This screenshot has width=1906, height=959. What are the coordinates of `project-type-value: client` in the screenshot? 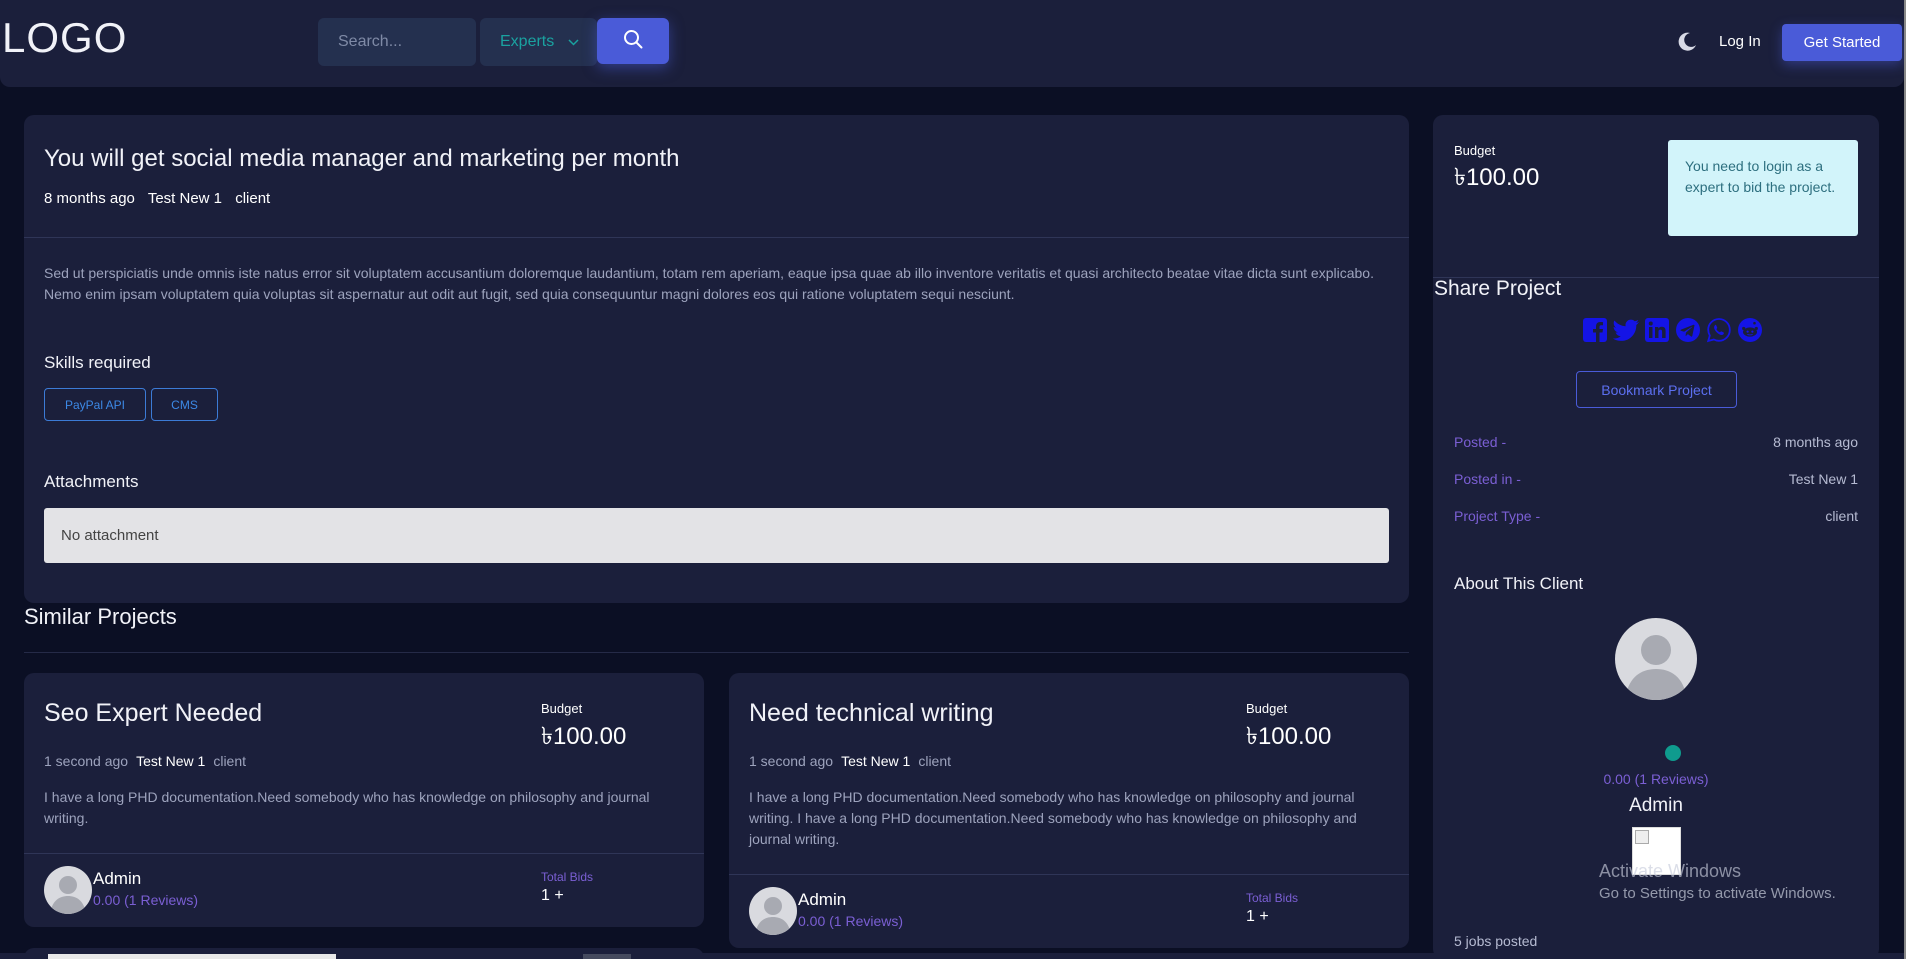 It's located at (1841, 516).